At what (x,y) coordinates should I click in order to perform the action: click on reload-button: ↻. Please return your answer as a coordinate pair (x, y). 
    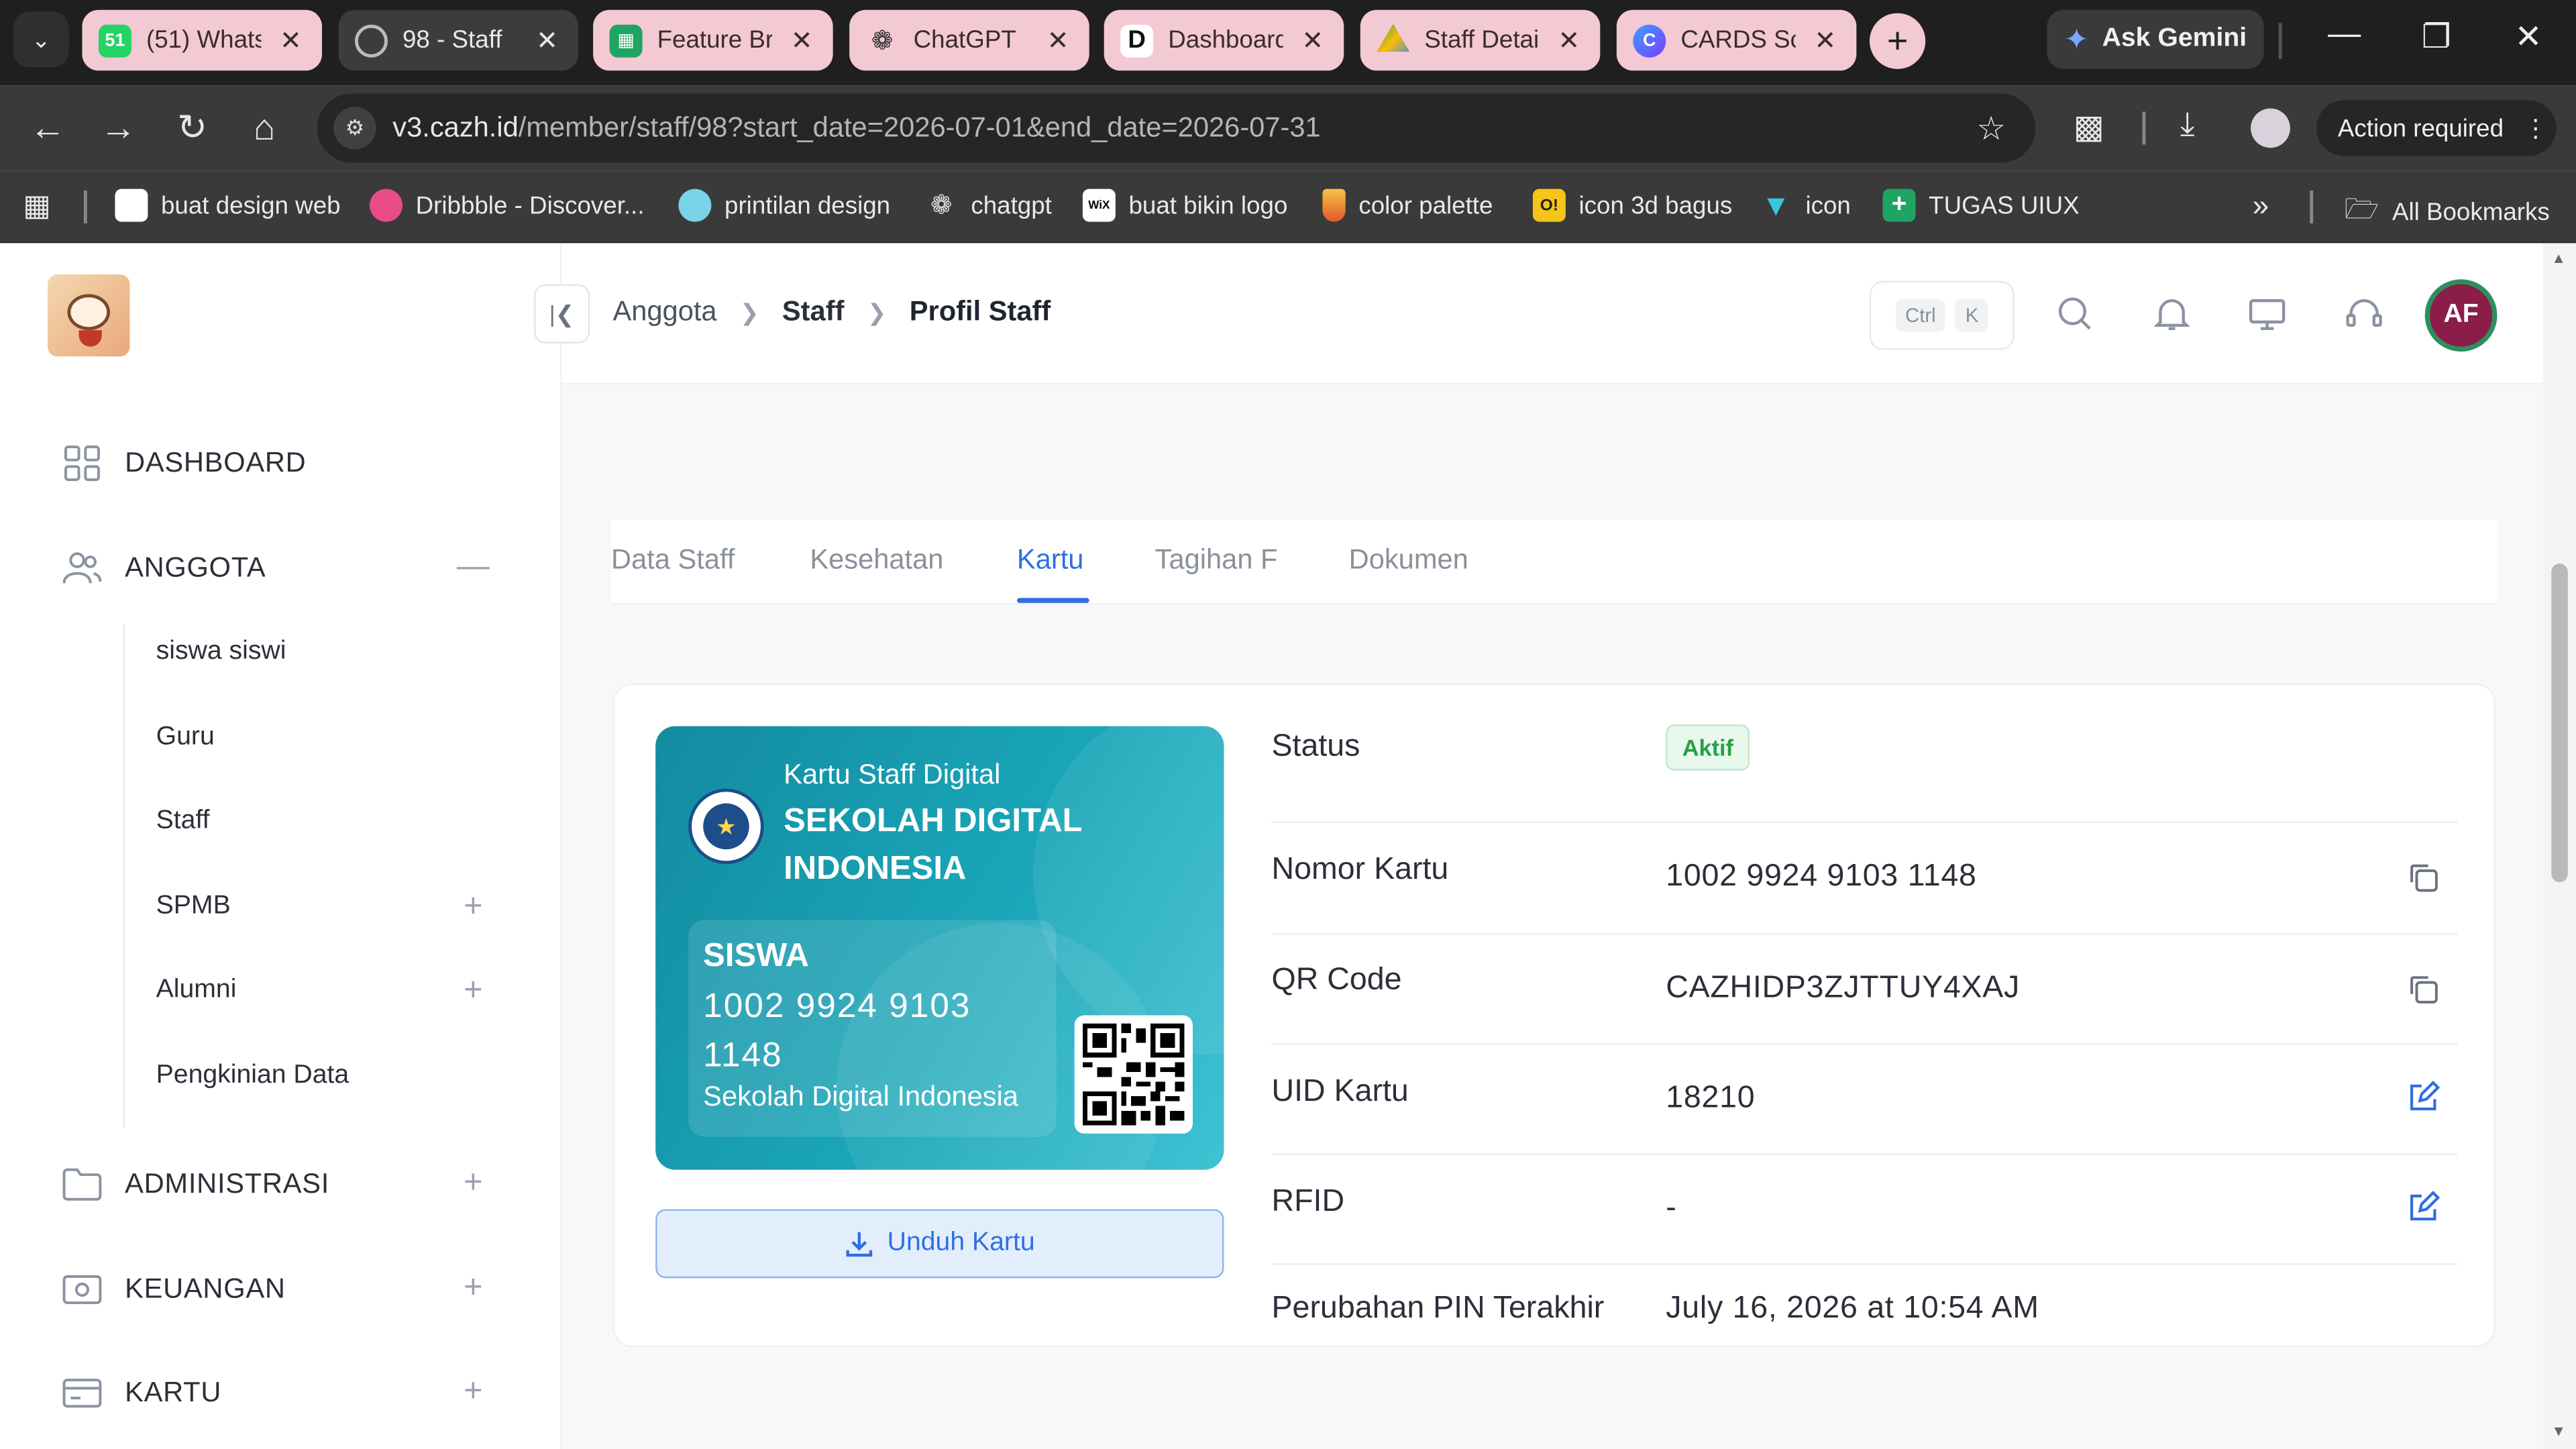
    Looking at the image, I should click on (192, 128).